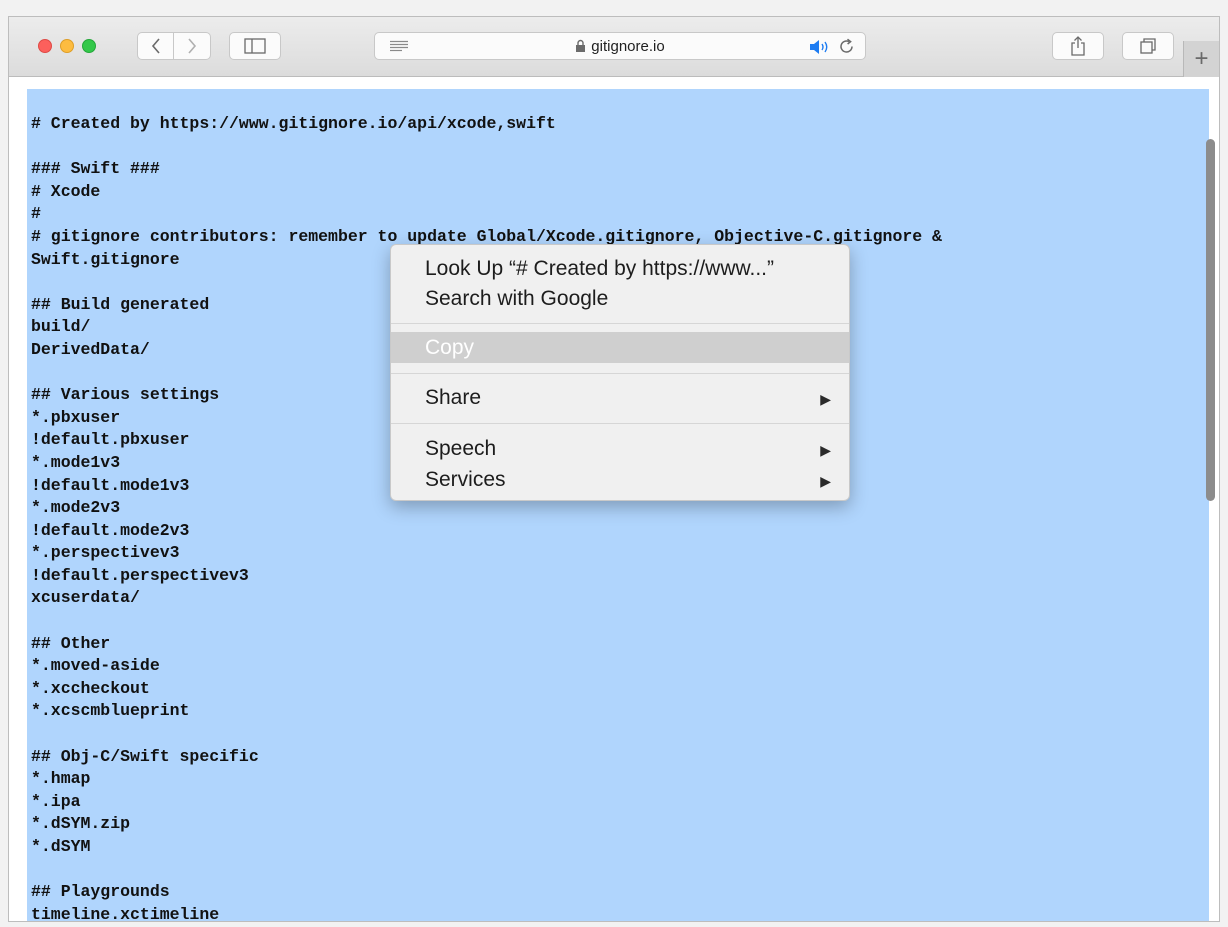 The image size is (1228, 927). I want to click on show-tabs-button, so click(1148, 46).